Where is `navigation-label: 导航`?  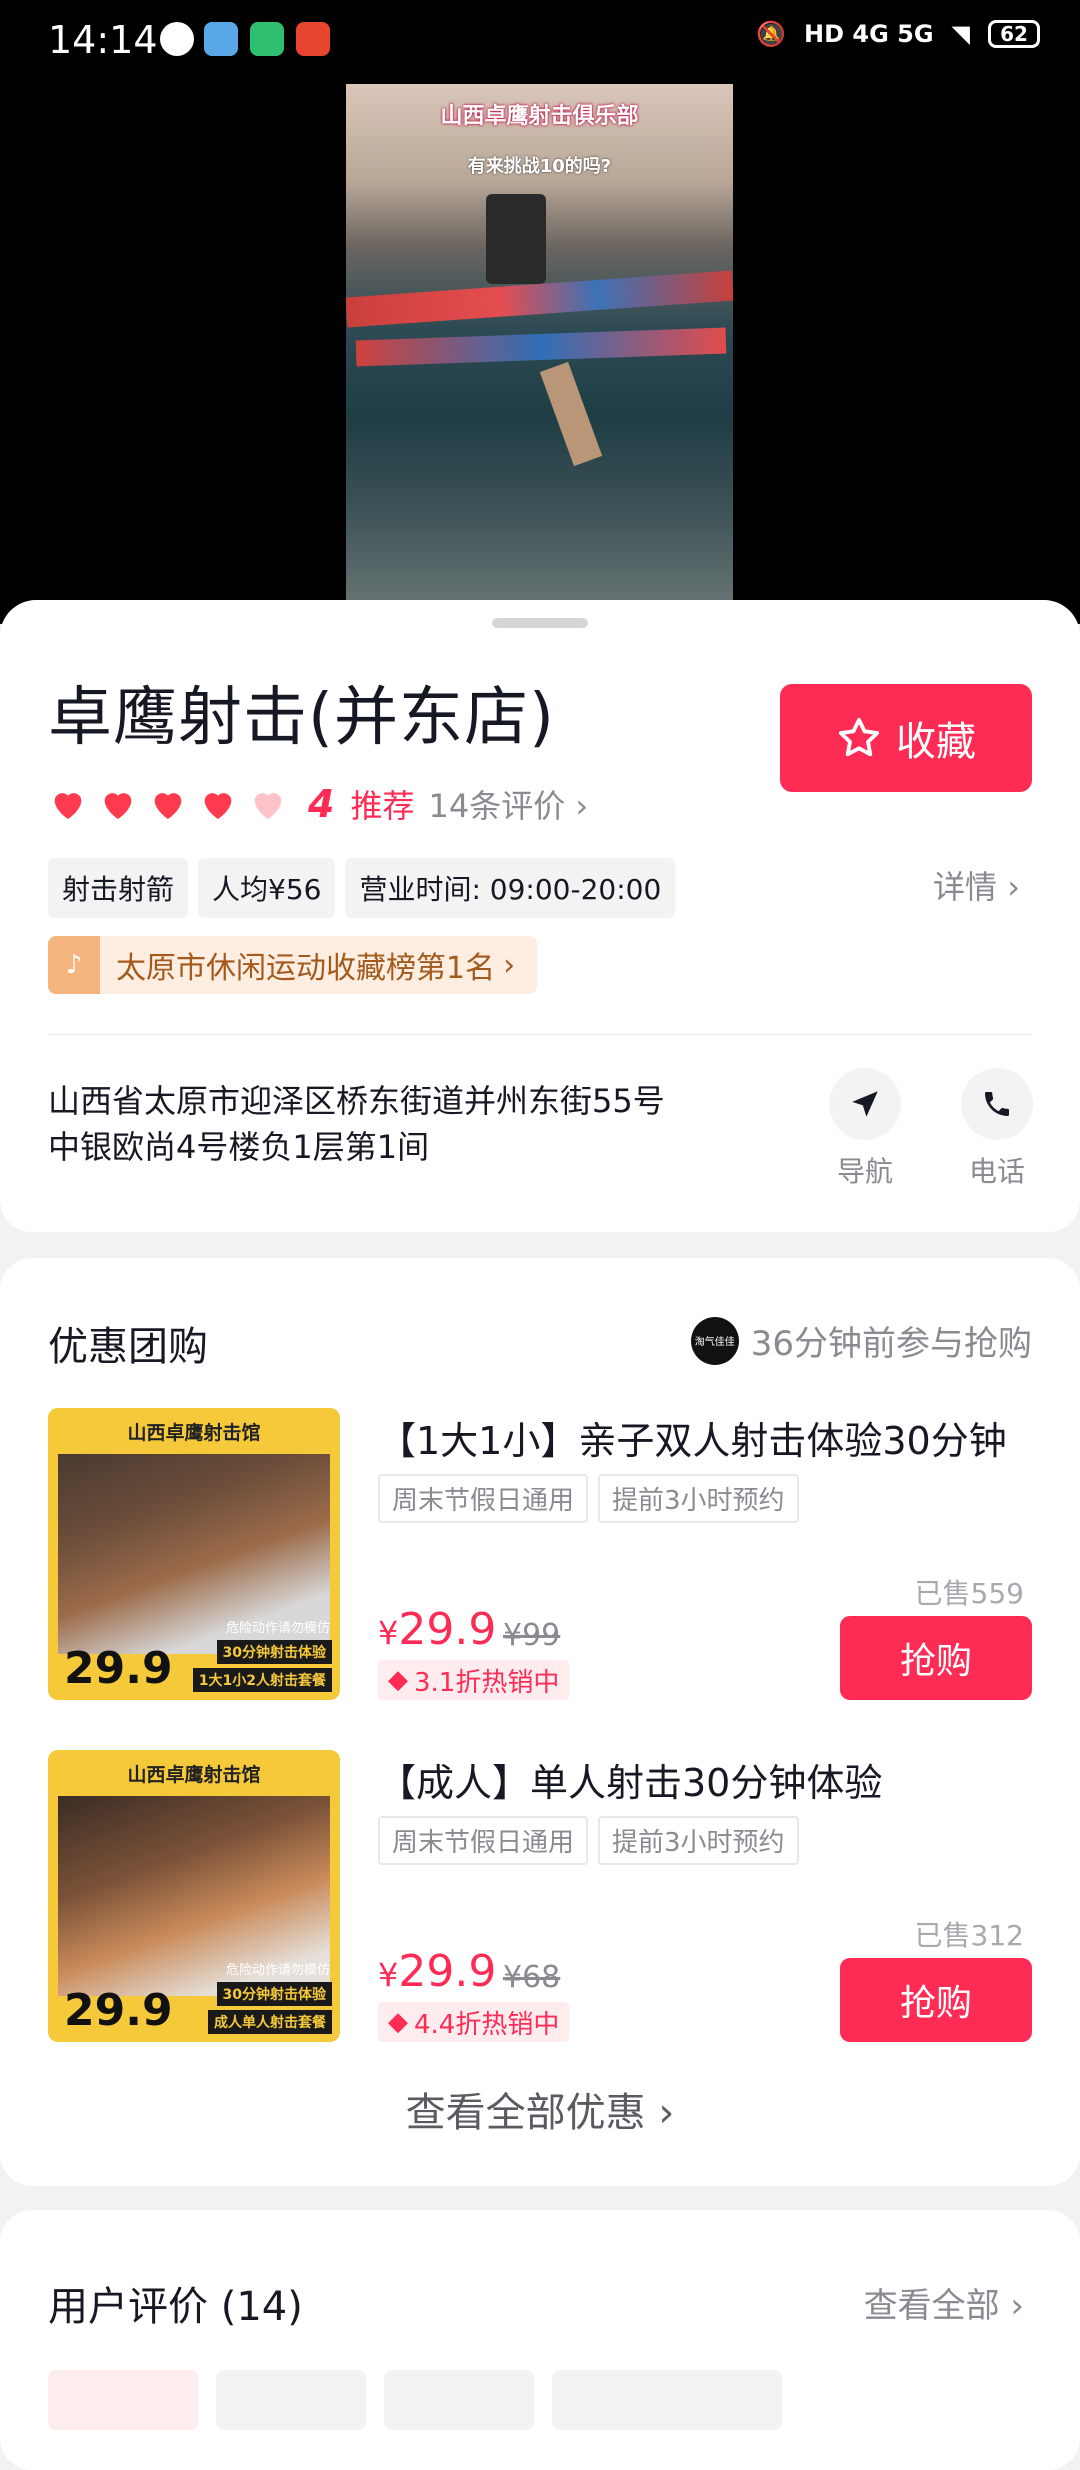
navigation-label: 导航 is located at coordinates (864, 1171).